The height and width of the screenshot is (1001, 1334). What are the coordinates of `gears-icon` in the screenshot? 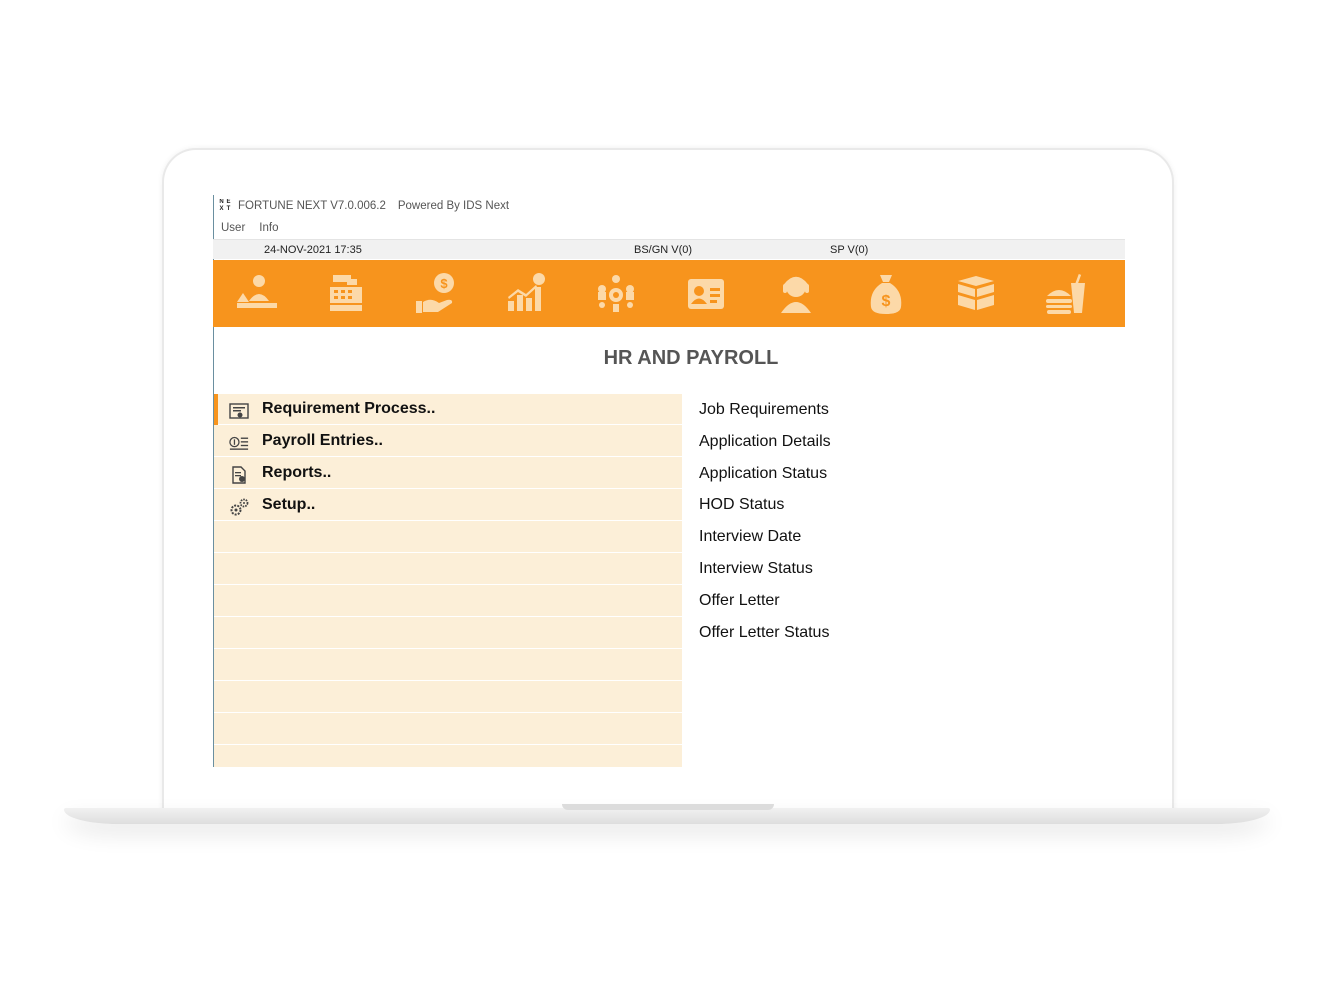 It's located at (239, 507).